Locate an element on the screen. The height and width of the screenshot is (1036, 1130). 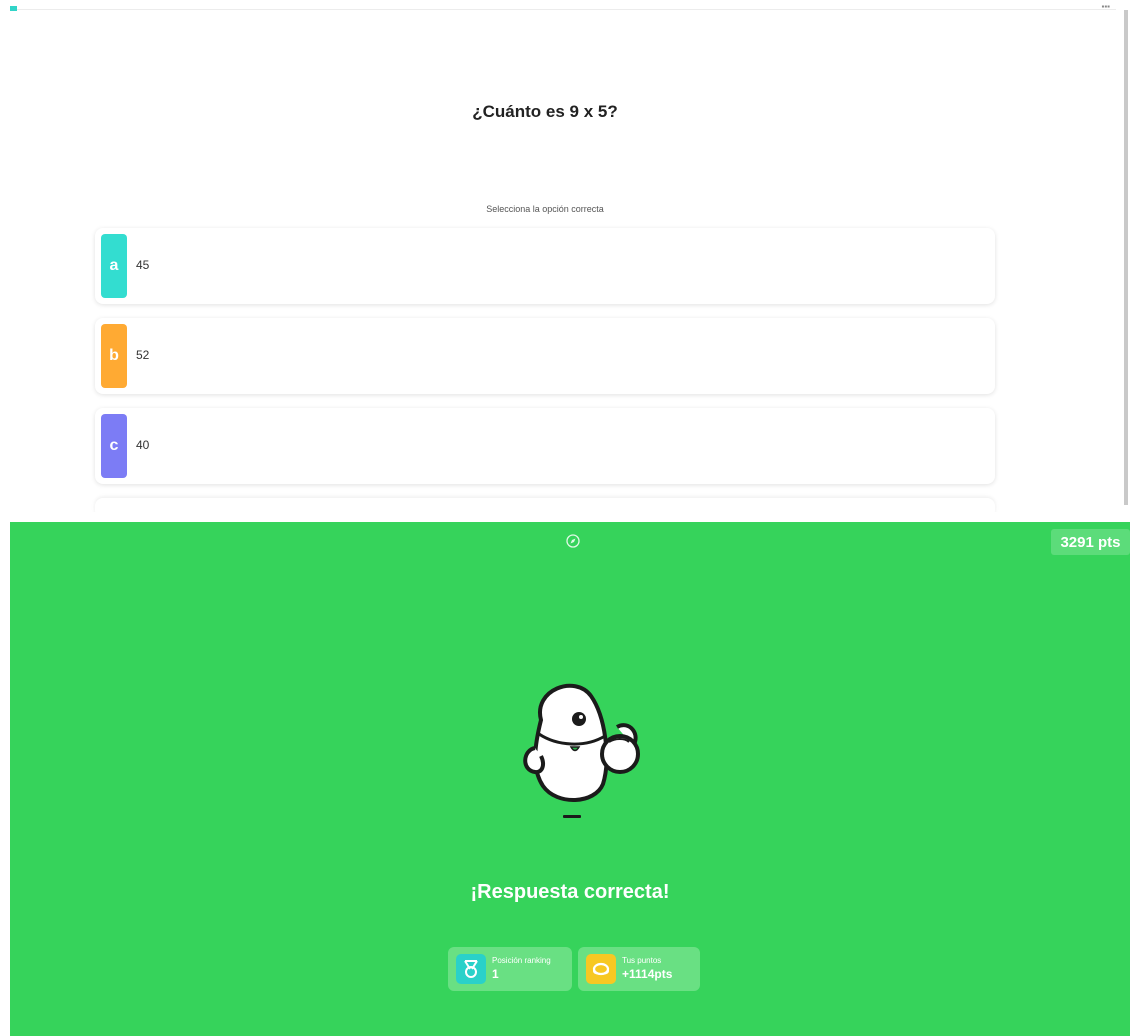
points-card: Tus puntos +1114pts is located at coordinates (639, 969).